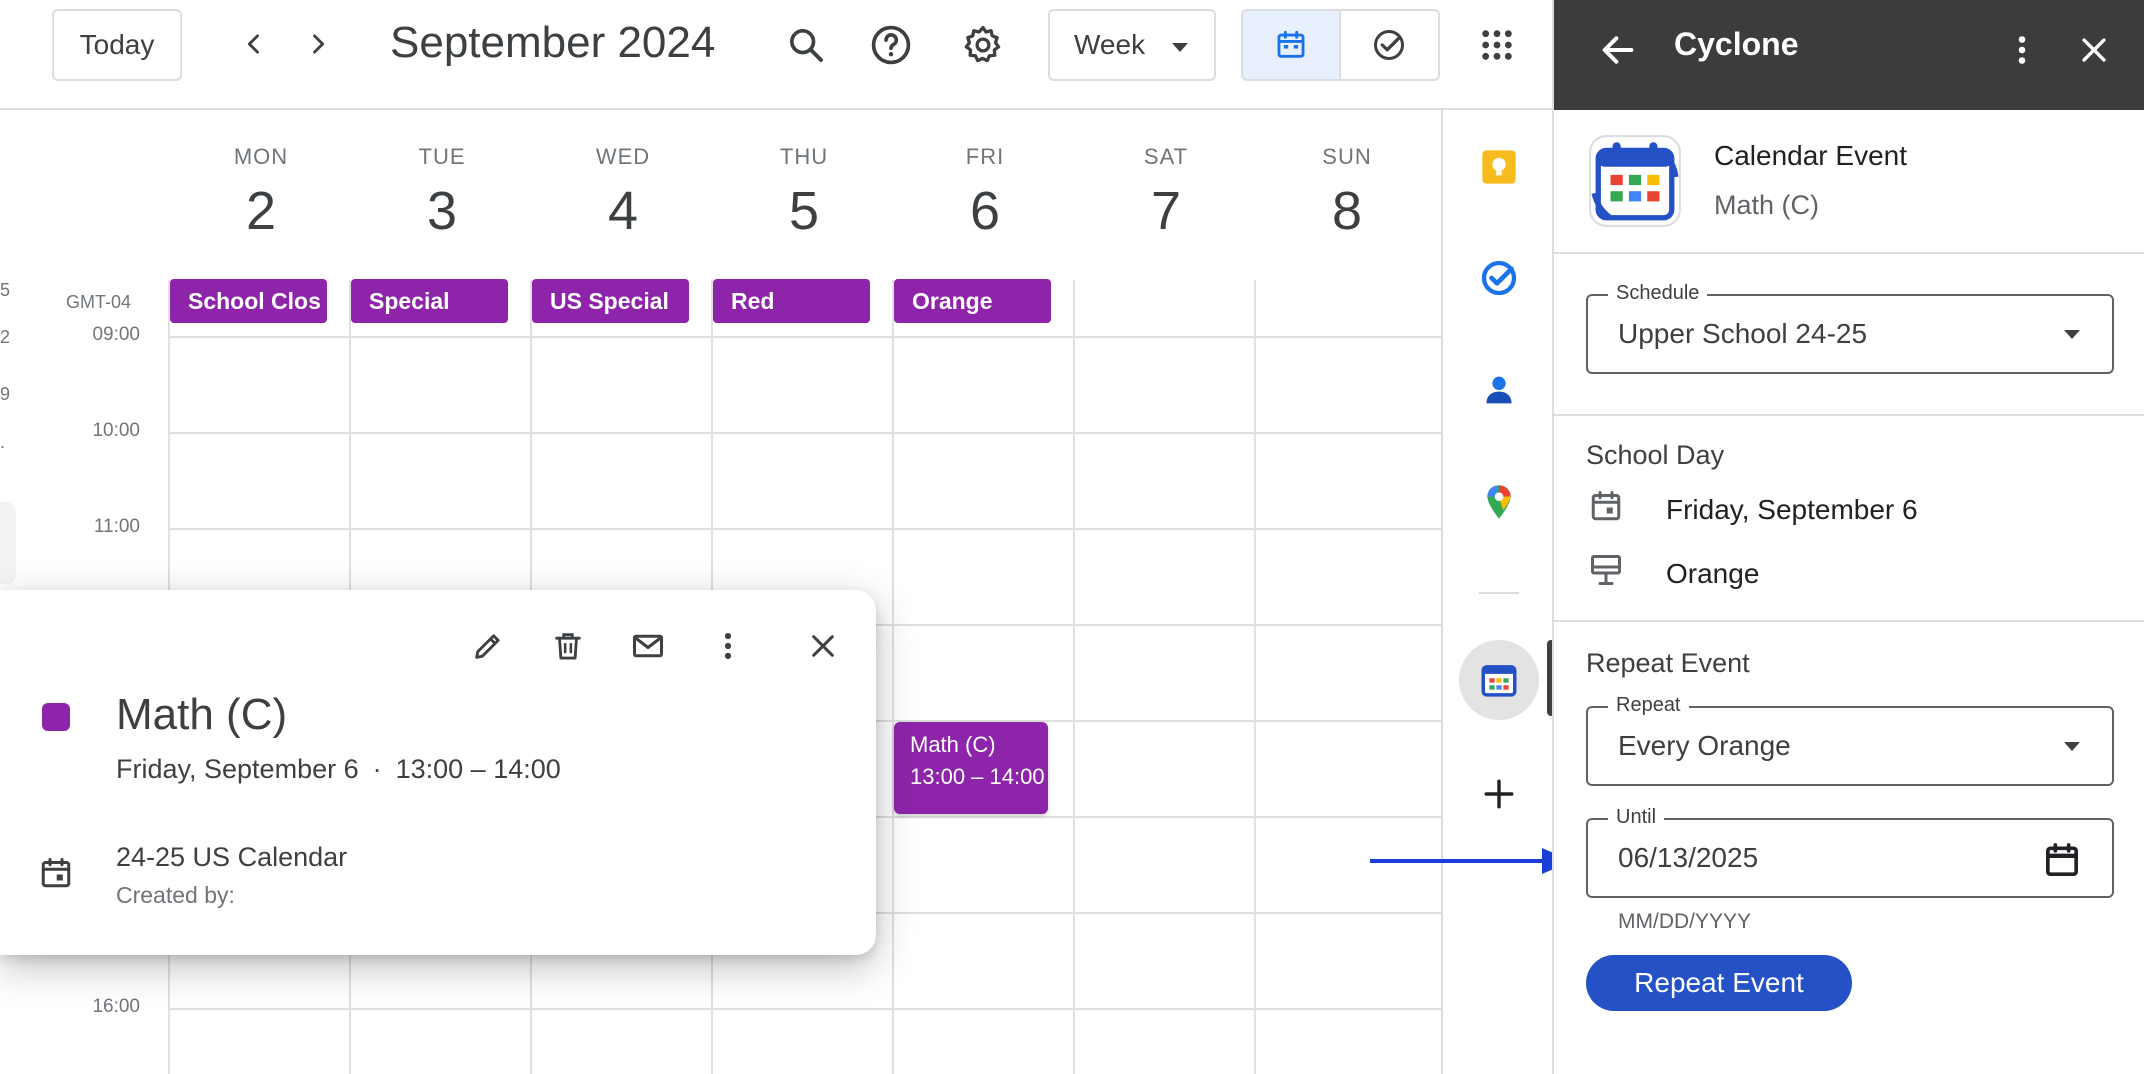 The image size is (2144, 1074). Describe the element at coordinates (1497, 45) in the screenshot. I see `google-apps-button` at that location.